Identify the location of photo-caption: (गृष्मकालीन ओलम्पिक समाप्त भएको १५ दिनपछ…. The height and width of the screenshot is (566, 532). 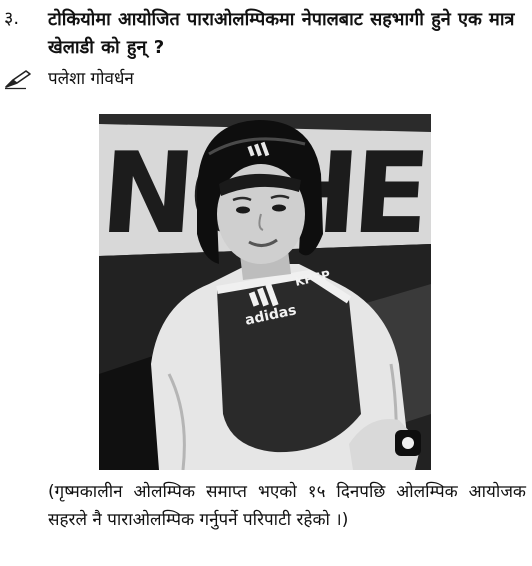
(287, 506).